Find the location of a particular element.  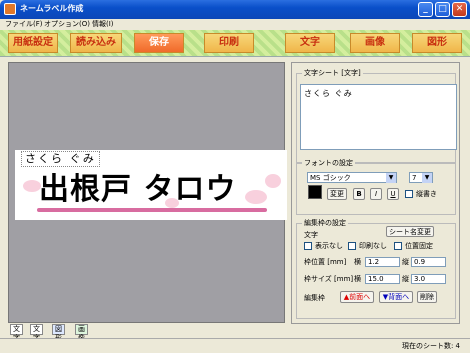

print-button: 印刷 is located at coordinates (229, 43).